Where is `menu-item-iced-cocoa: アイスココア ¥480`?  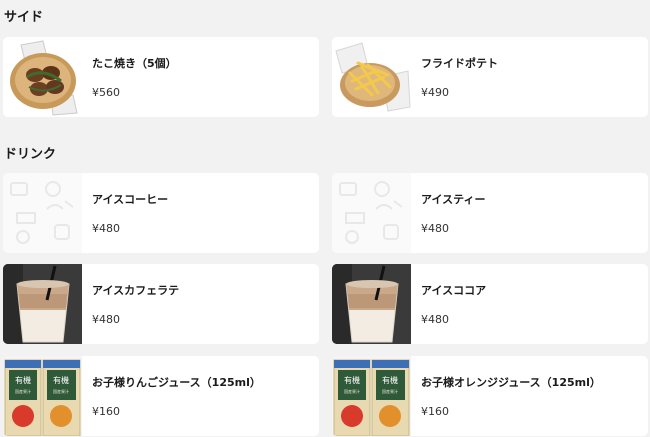
menu-item-iced-cocoa: アイスココア ¥480 is located at coordinates (490, 304).